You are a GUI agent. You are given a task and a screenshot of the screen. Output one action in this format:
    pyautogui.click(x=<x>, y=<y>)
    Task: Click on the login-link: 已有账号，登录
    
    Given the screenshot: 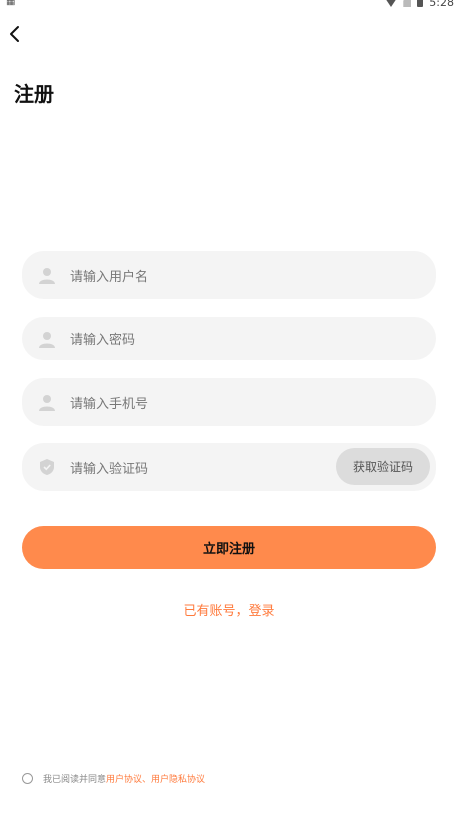 What is the action you would take?
    pyautogui.click(x=229, y=609)
    